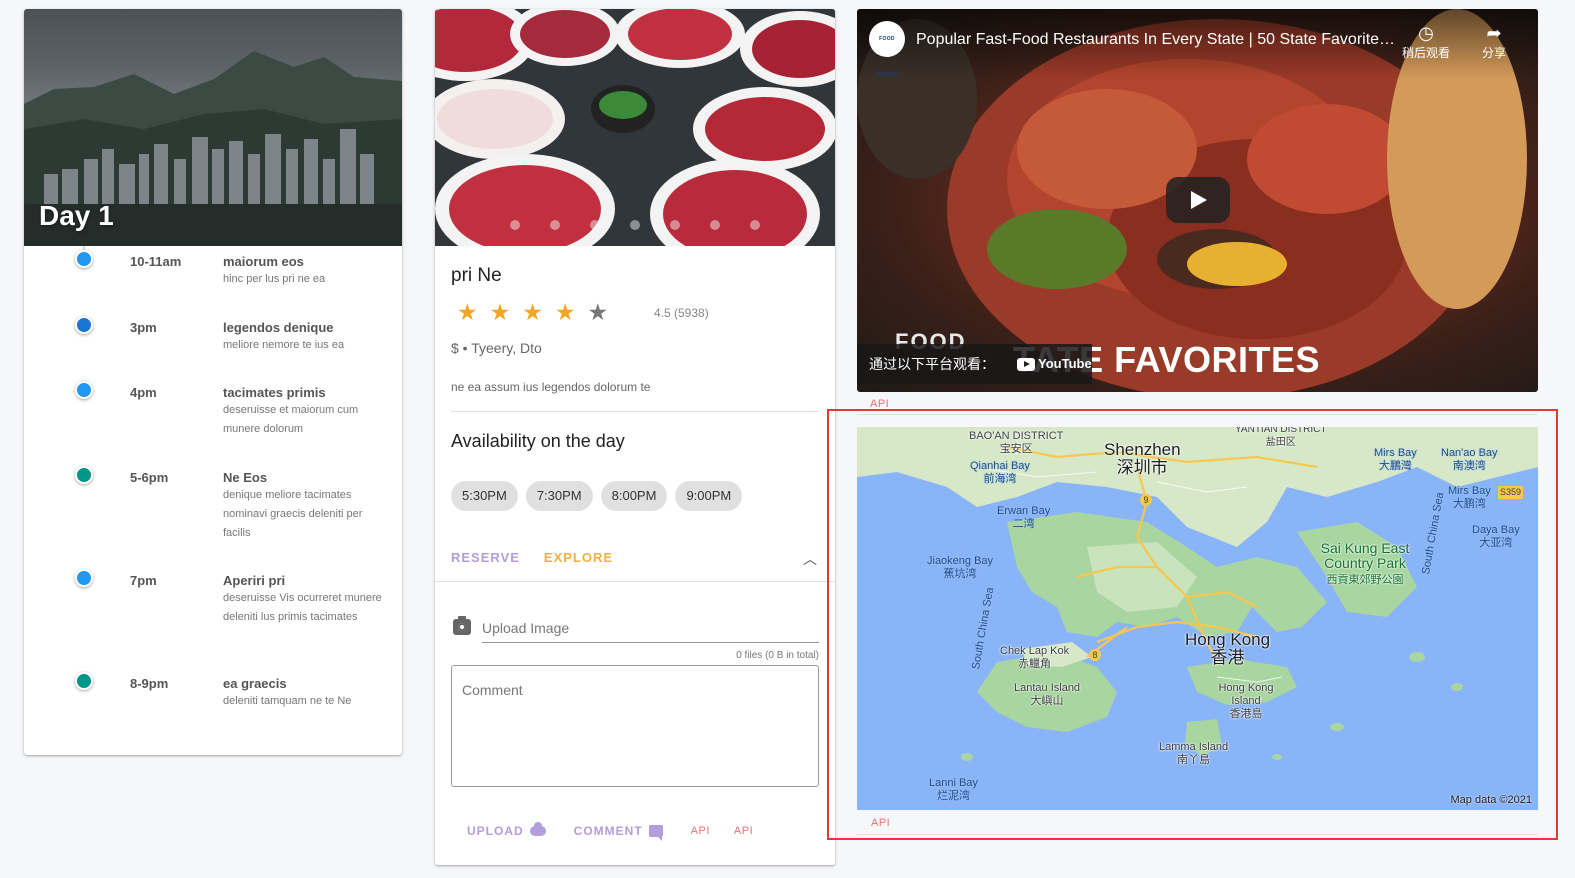 The image size is (1575, 878). What do you see at coordinates (1146, 500) in the screenshot?
I see `route-shield: 9` at bounding box center [1146, 500].